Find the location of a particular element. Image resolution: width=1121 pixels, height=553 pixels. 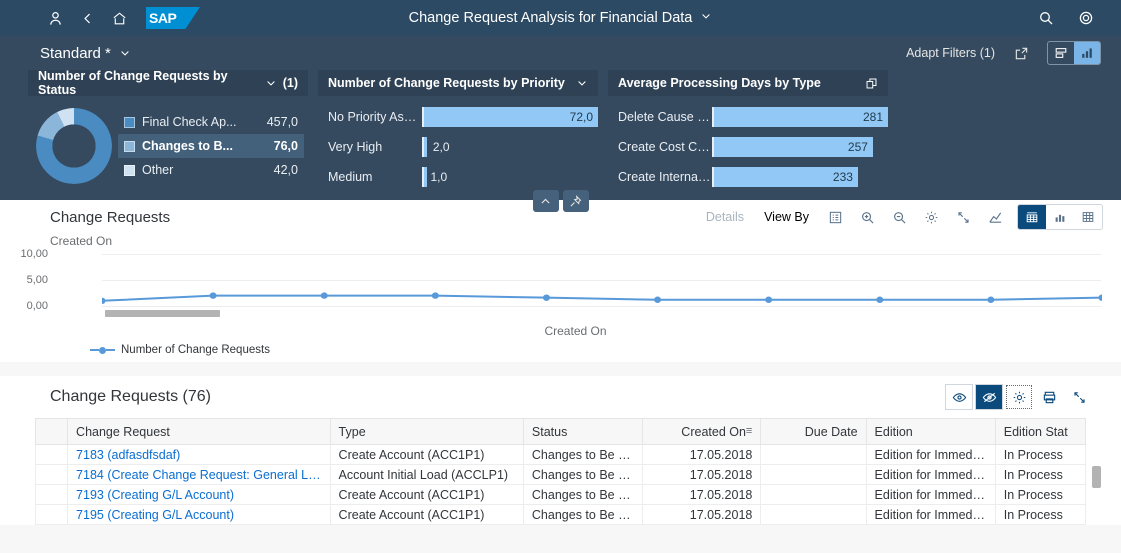

chart-line-series is located at coordinates (602, 280).